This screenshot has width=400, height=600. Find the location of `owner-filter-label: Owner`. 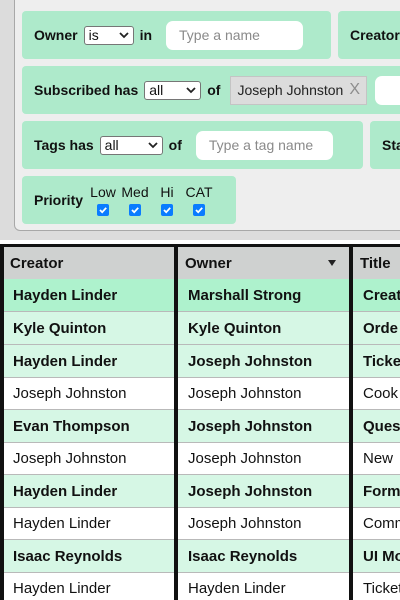

owner-filter-label: Owner is located at coordinates (56, 35).